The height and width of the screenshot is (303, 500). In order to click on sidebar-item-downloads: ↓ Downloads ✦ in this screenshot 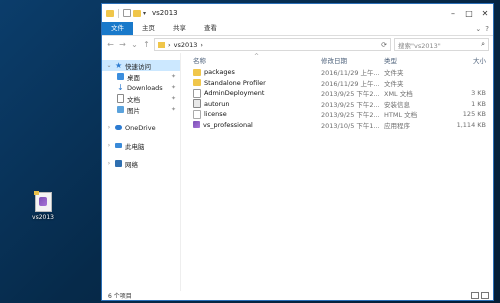, I will do `click(141, 87)`.